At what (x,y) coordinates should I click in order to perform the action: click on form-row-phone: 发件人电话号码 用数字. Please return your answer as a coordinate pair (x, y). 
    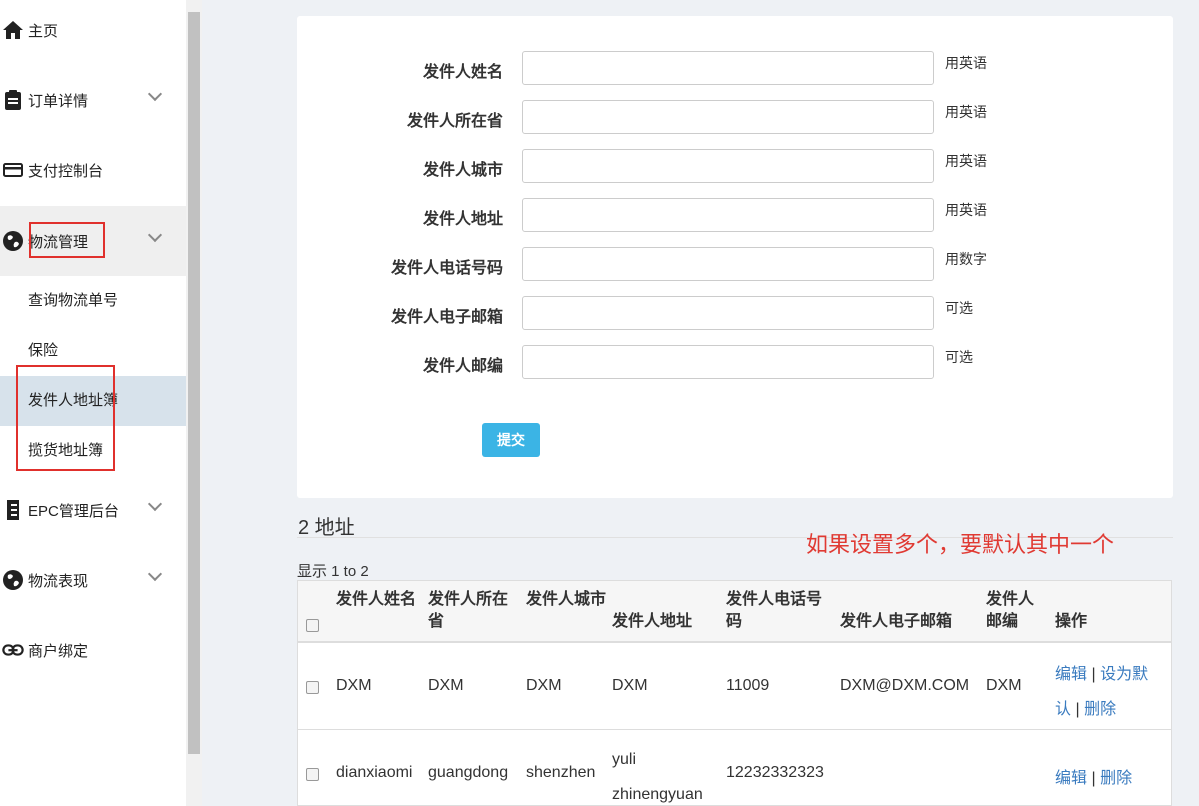
    Looking at the image, I should click on (735, 264).